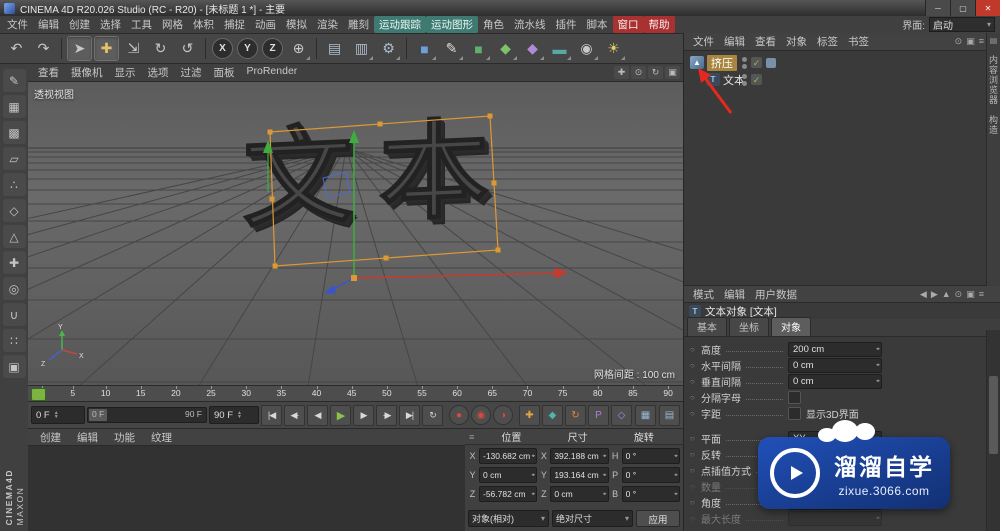 This screenshot has height=531, width=1000. Describe the element at coordinates (246, 488) in the screenshot. I see `material-list-area` at that location.